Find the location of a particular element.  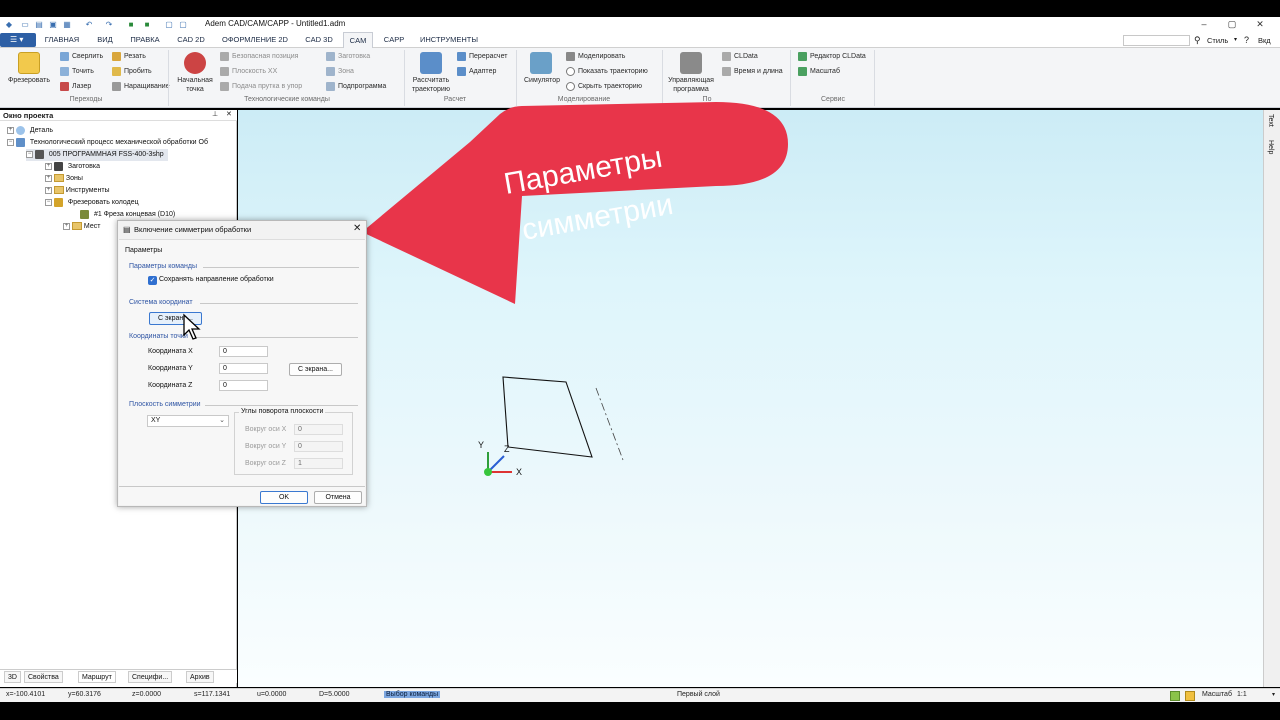

application-menu-button: ☰ ▾ is located at coordinates (18, 40).